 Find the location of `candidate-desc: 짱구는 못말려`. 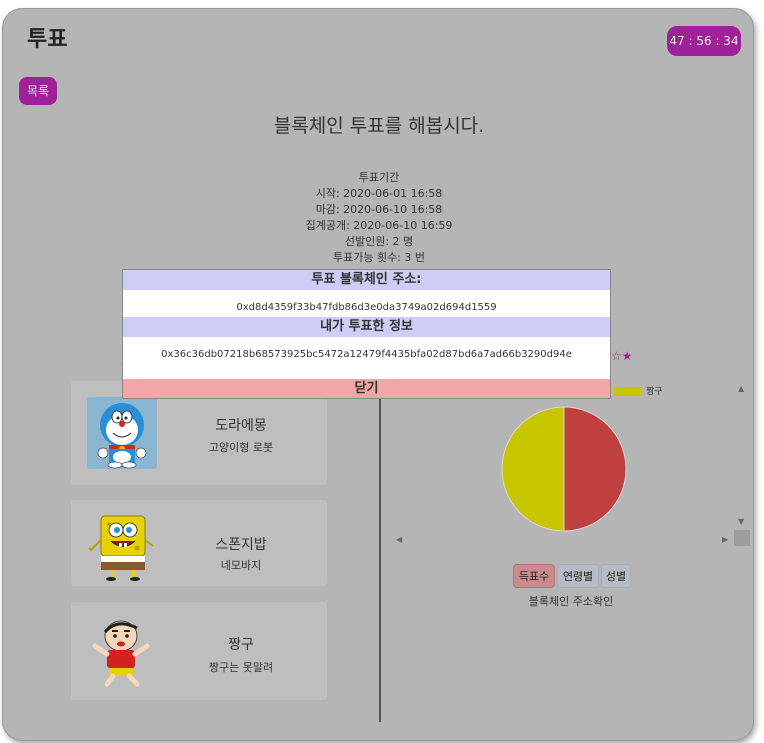

candidate-desc: 짱구는 못말려 is located at coordinates (241, 667).